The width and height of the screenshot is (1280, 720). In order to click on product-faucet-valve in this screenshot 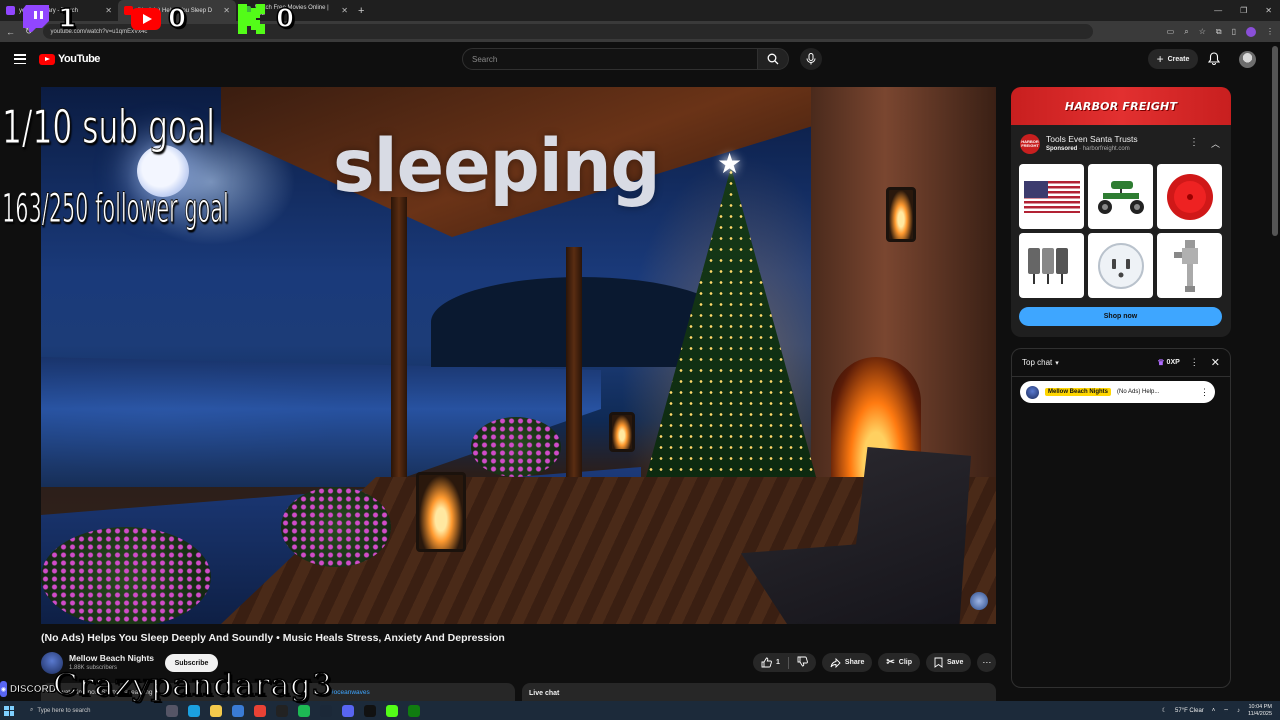, I will do `click(1189, 265)`.